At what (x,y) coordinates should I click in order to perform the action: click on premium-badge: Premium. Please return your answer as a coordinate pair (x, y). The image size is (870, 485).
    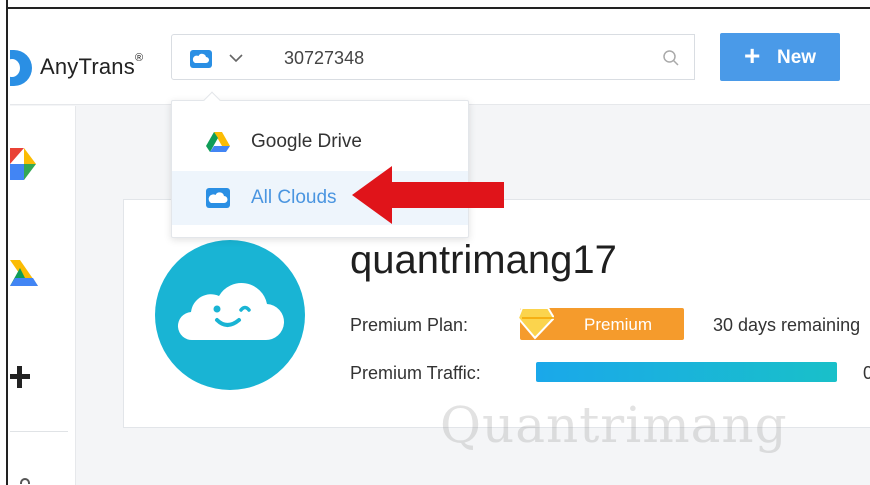
    Looking at the image, I should click on (600, 323).